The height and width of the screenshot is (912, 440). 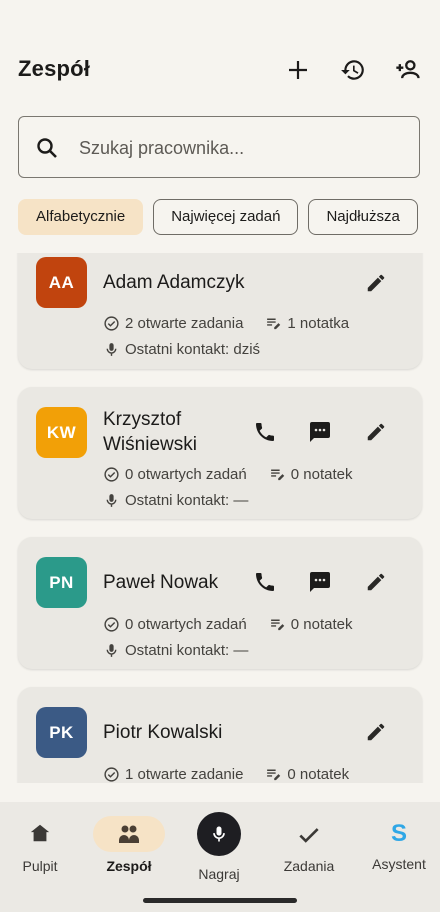 What do you see at coordinates (397, 852) in the screenshot?
I see `nav-item-asystent: S Asystent` at bounding box center [397, 852].